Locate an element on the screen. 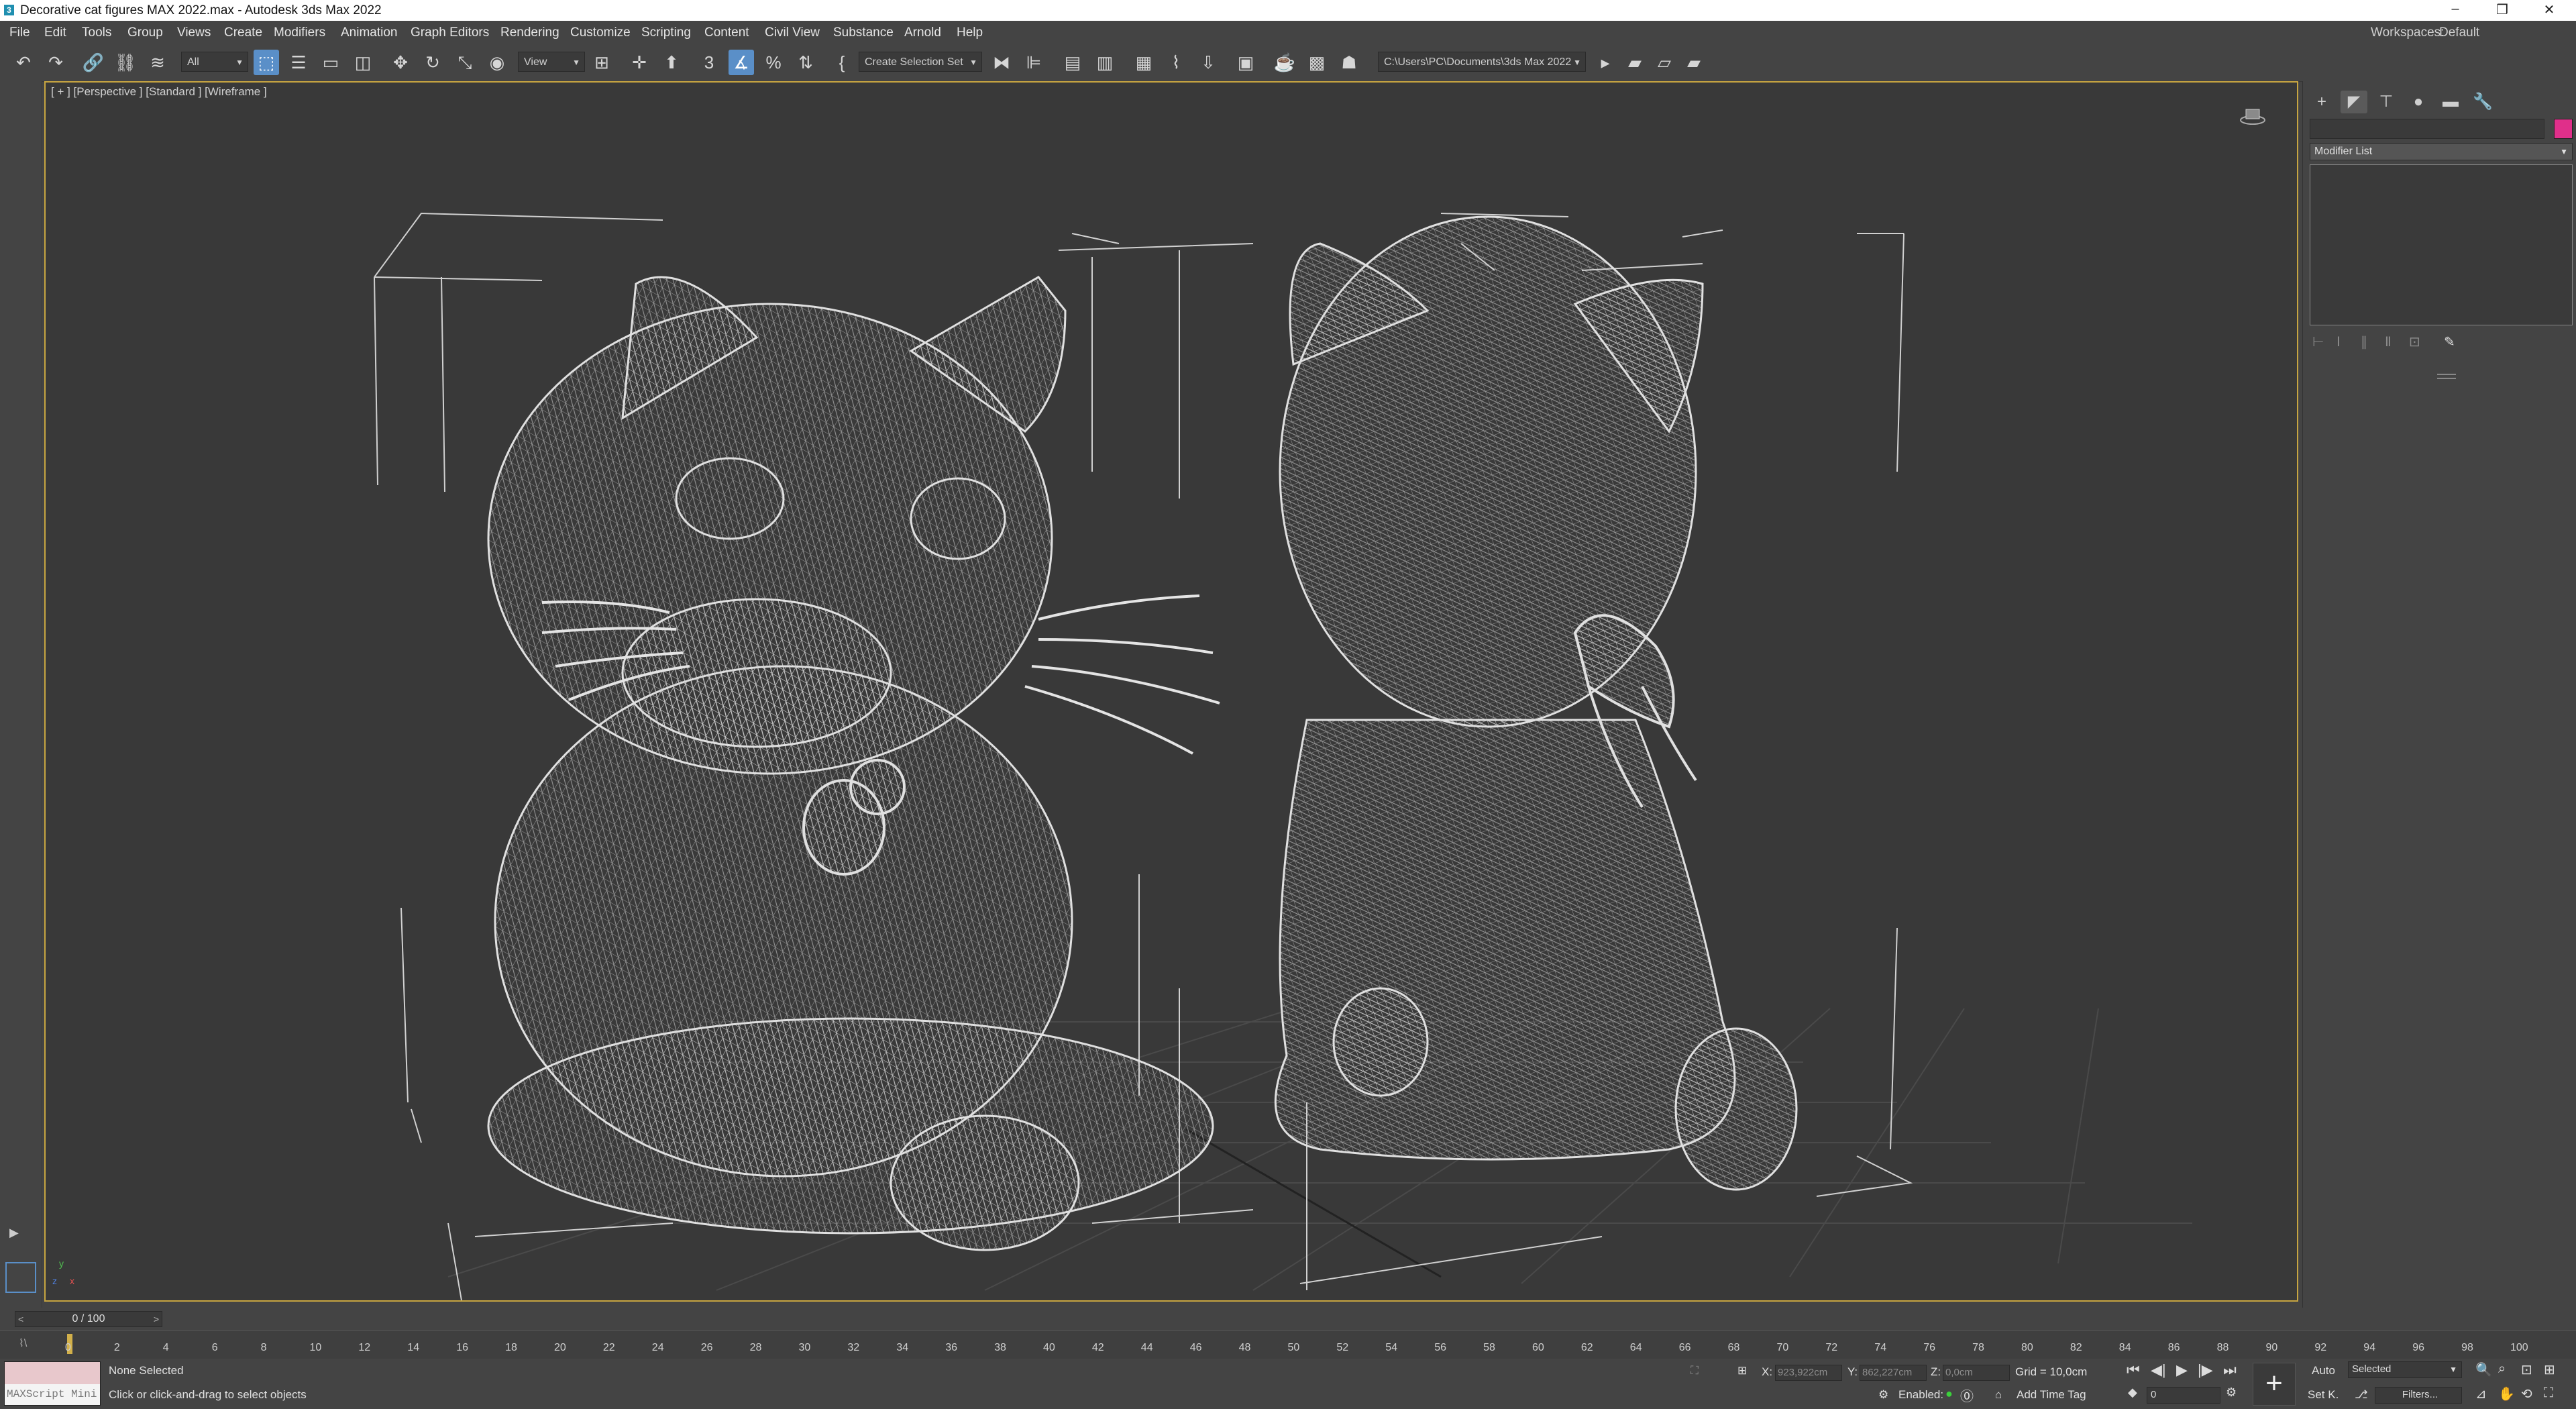 Image resolution: width=2576 pixels, height=1409 pixels. make-unique-icon: ∥ is located at coordinates (2364, 341).